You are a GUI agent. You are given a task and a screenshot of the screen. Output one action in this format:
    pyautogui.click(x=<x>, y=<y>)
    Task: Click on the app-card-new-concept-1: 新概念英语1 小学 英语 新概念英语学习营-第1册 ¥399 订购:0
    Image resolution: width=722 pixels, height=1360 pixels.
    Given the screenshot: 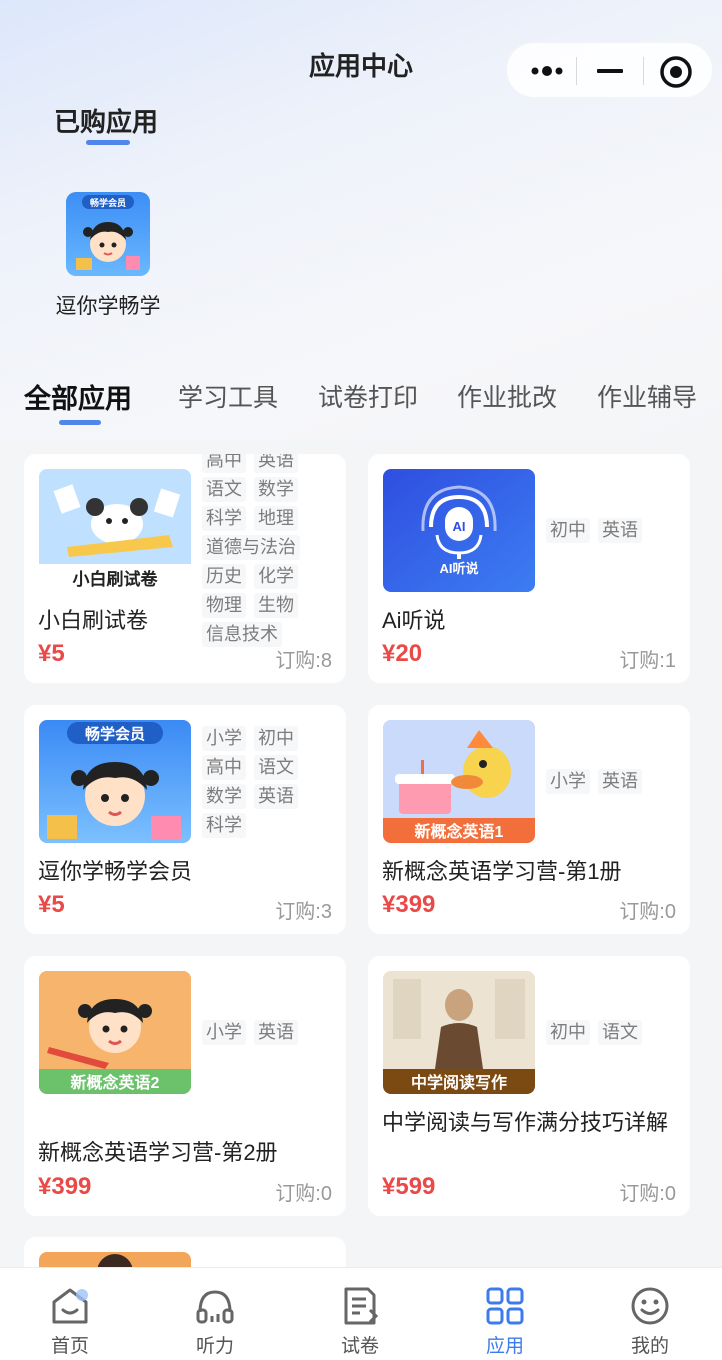 What is the action you would take?
    pyautogui.click(x=529, y=819)
    